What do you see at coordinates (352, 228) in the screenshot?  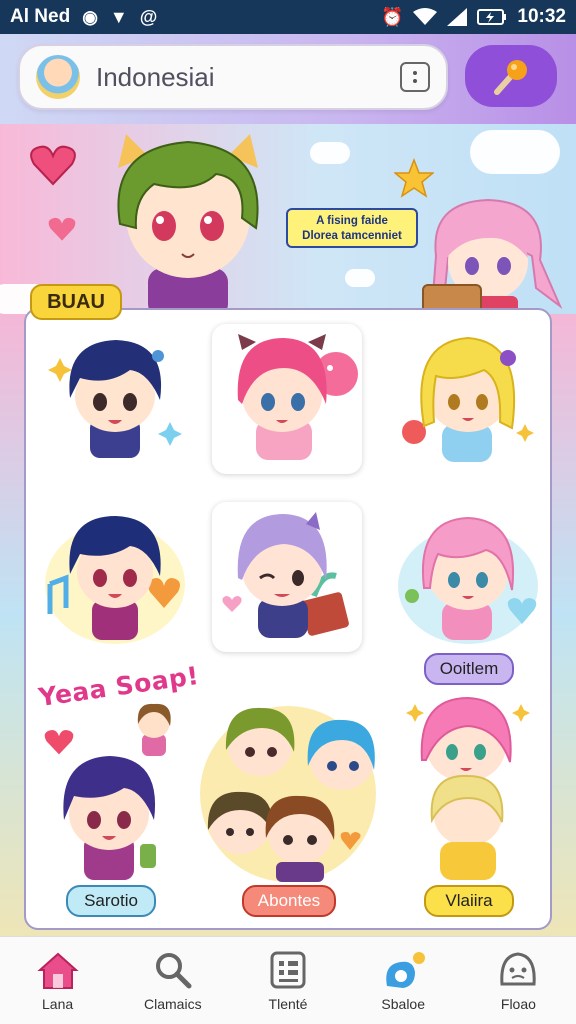 I see `banner-speech-bubble: A fising faide Dlorea tamcenniet` at bounding box center [352, 228].